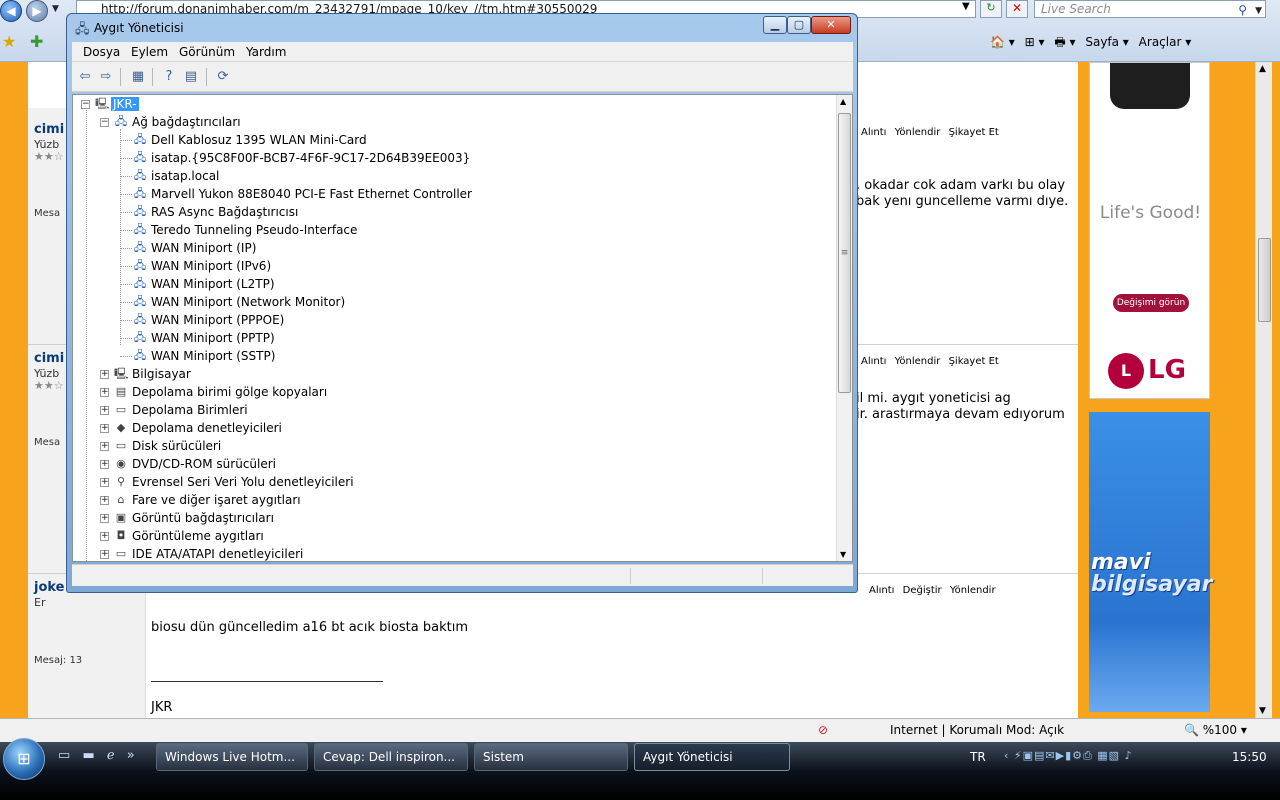  What do you see at coordinates (1002, 42) in the screenshot?
I see `home-button: 🏠 ▾` at bounding box center [1002, 42].